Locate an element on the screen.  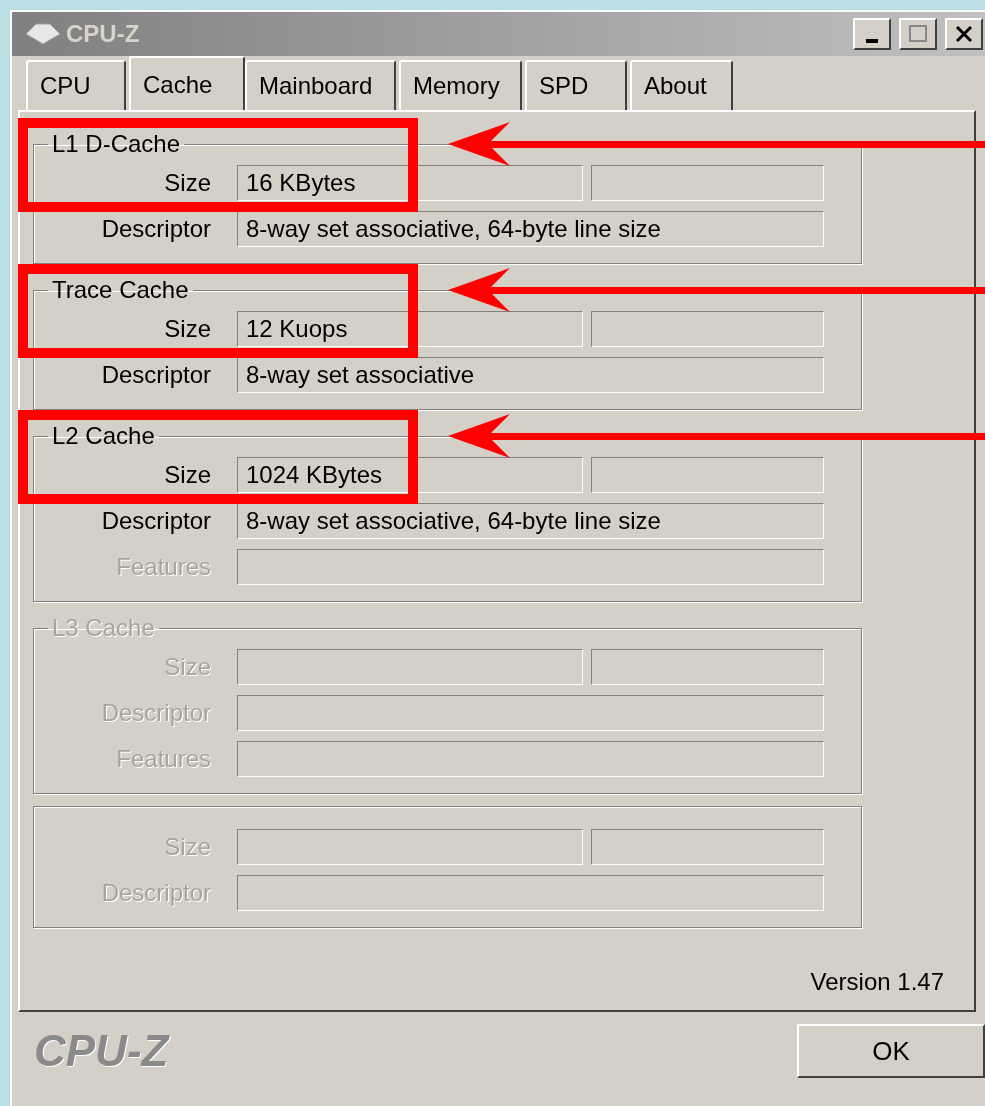
value-field: 16 KBytes is located at coordinates (410, 183).